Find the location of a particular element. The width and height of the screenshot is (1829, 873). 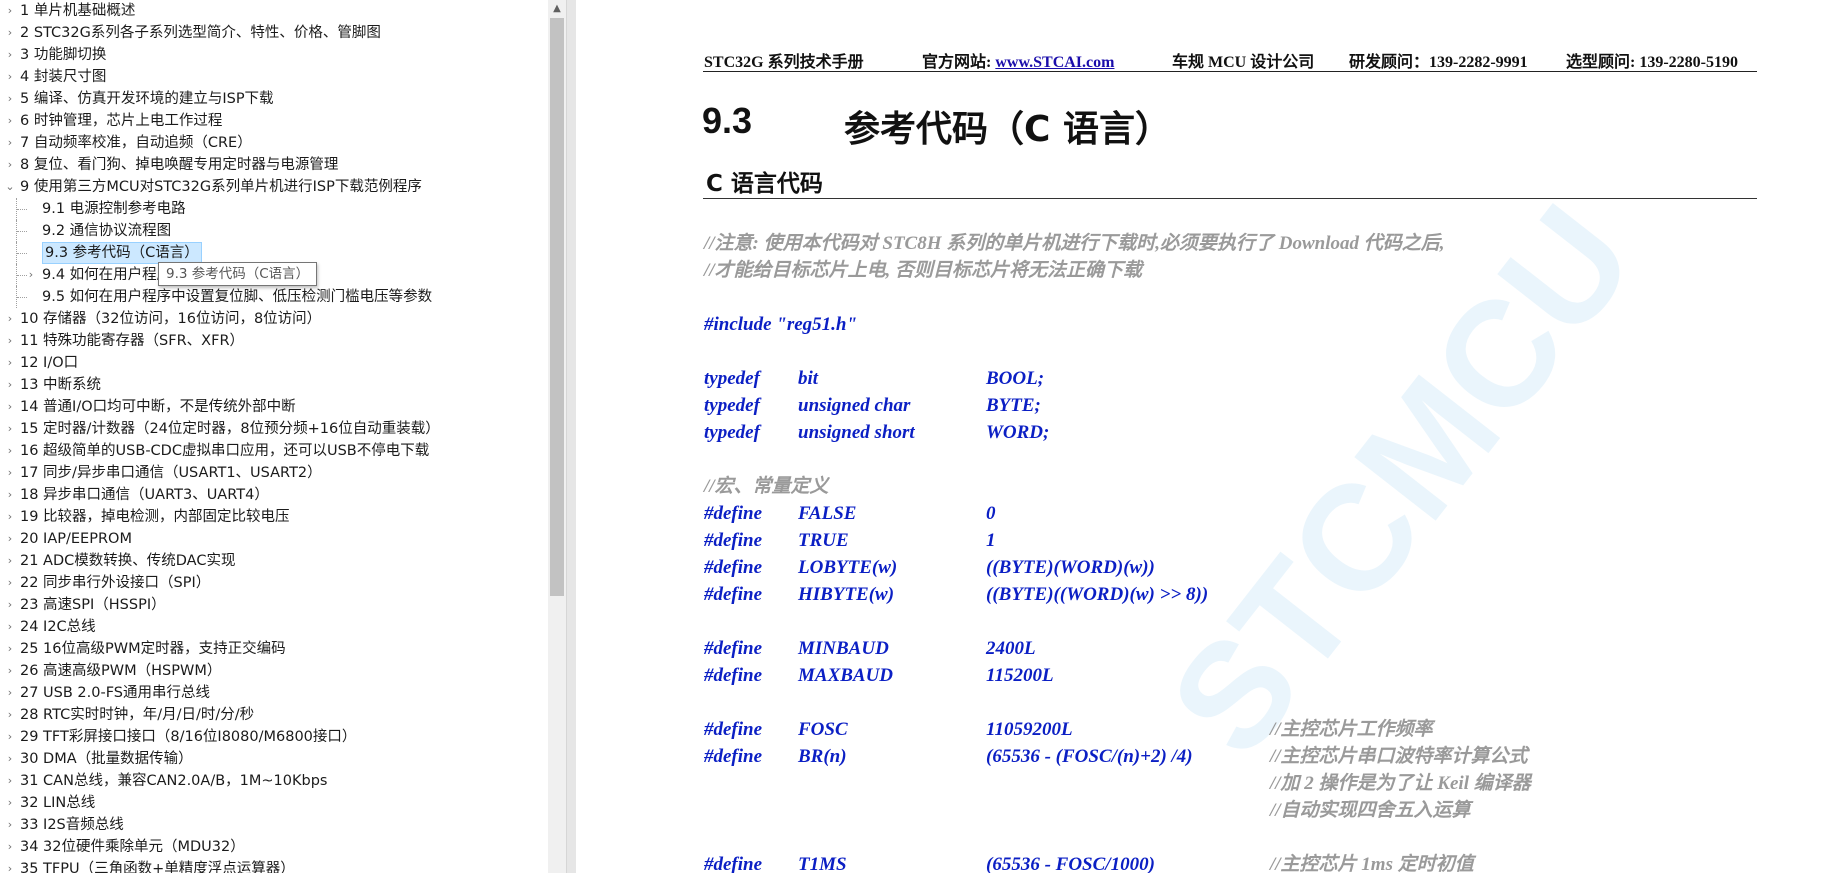

code-token: unsigned char is located at coordinates (854, 405).